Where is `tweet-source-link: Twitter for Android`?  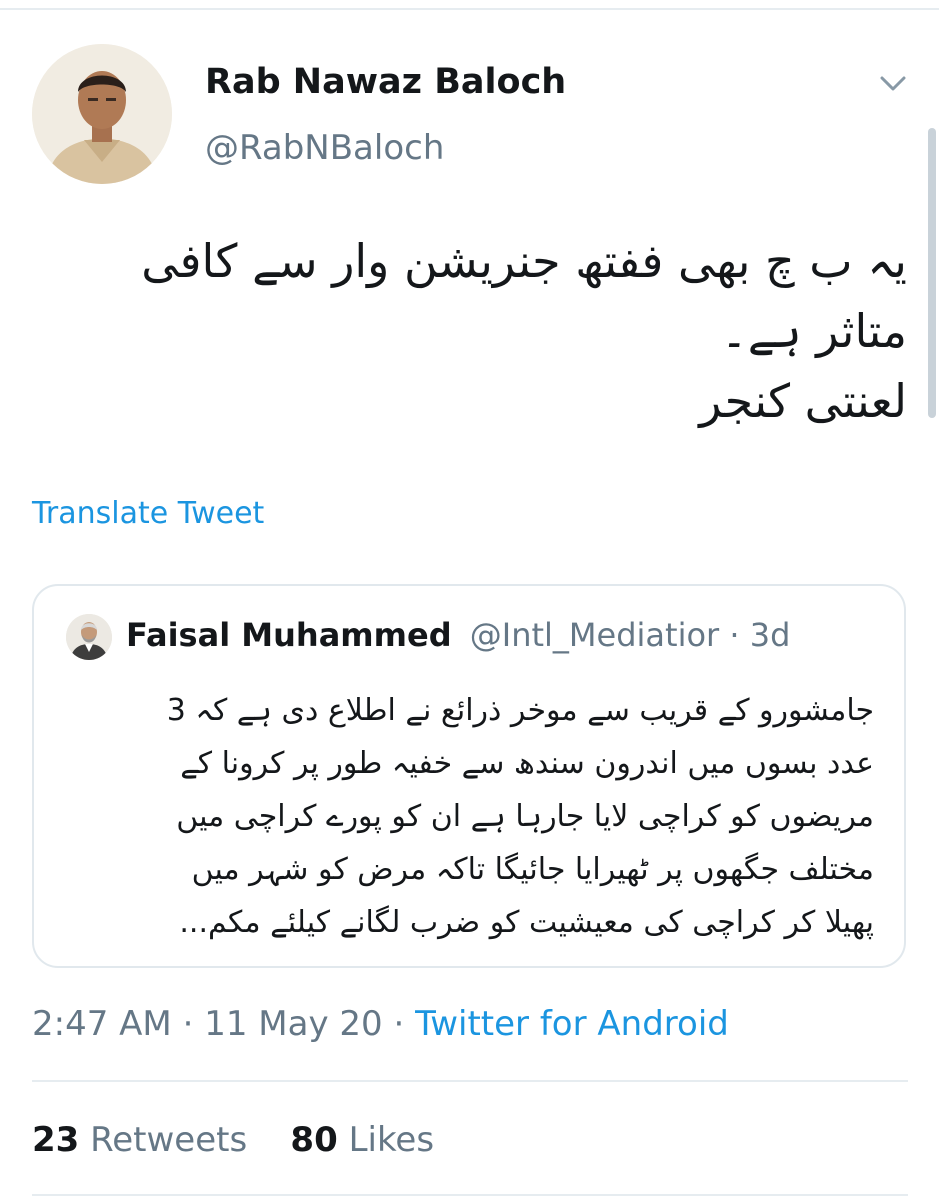
tweet-source-link: Twitter for Android is located at coordinates (572, 1024).